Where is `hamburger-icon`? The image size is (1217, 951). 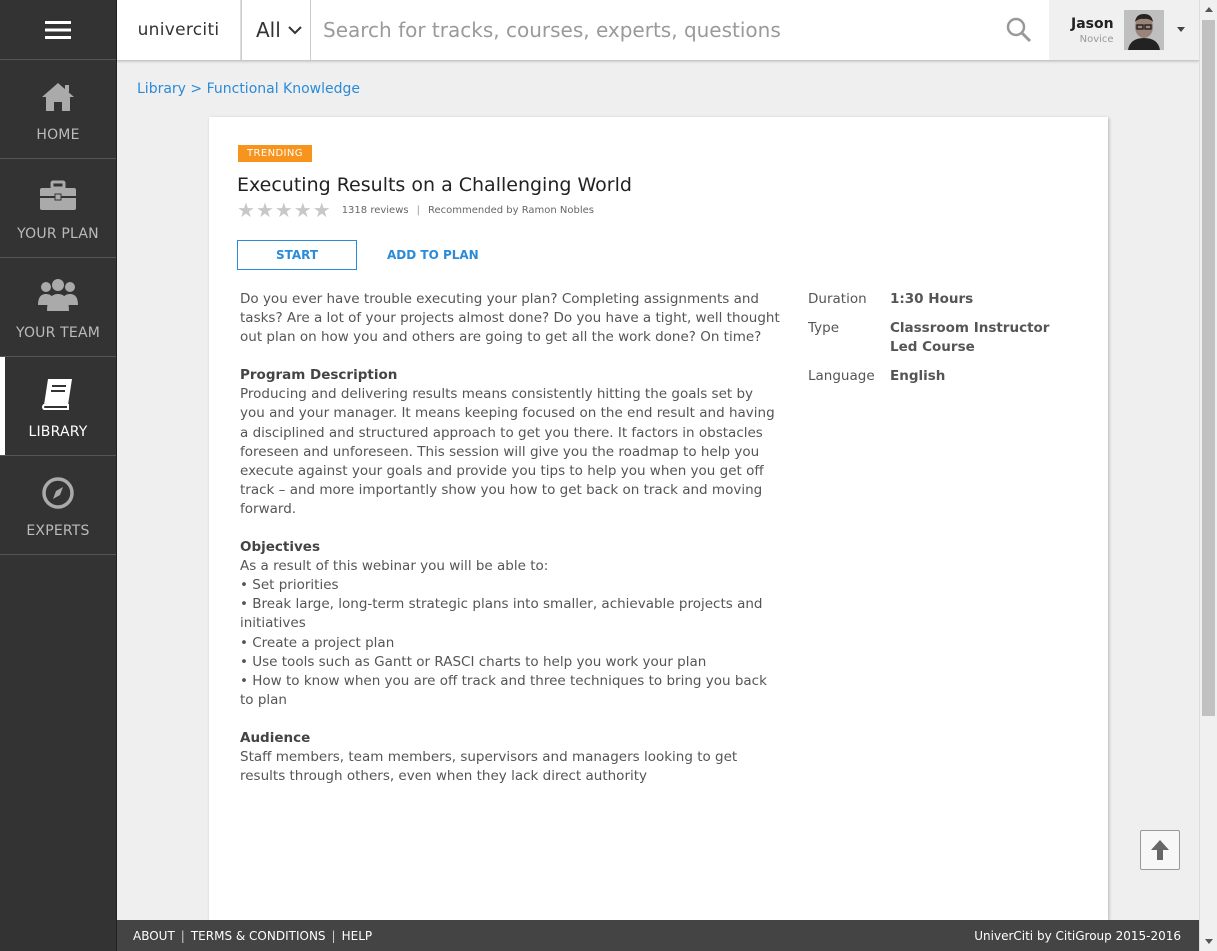
hamburger-icon is located at coordinates (58, 29).